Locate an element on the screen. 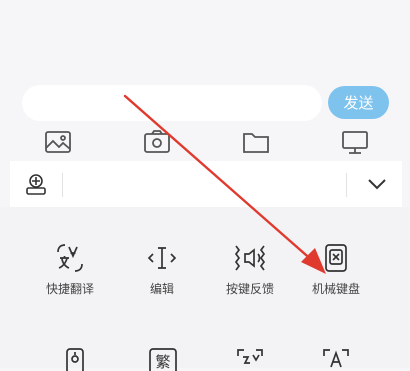 This screenshot has width=410, height=371. tool-label: 按键反馈 is located at coordinates (249, 289).